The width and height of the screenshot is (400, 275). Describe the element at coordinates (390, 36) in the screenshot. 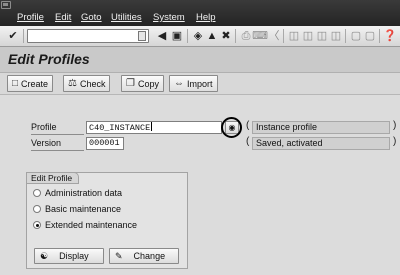

I see `help-icon: ❓` at that location.